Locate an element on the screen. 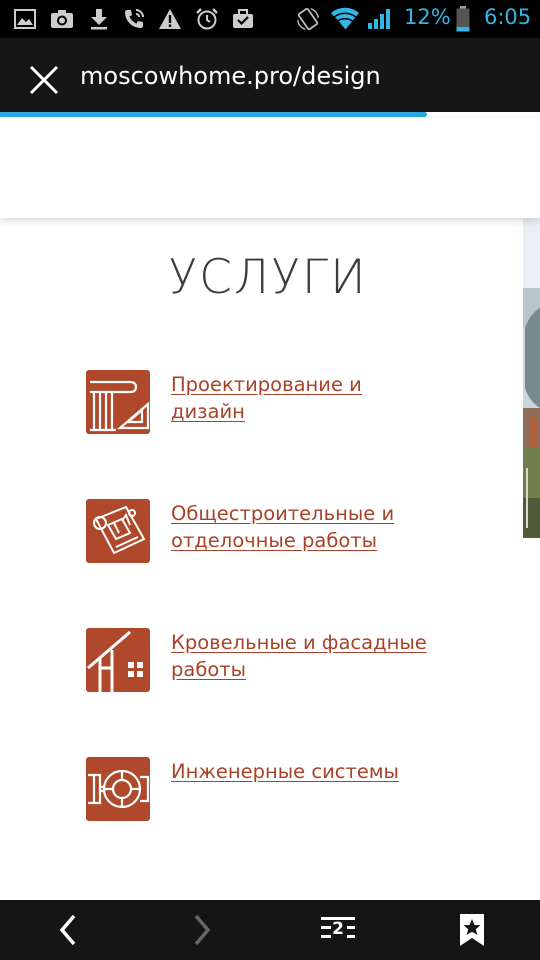  chevron-right-icon is located at coordinates (202, 930).